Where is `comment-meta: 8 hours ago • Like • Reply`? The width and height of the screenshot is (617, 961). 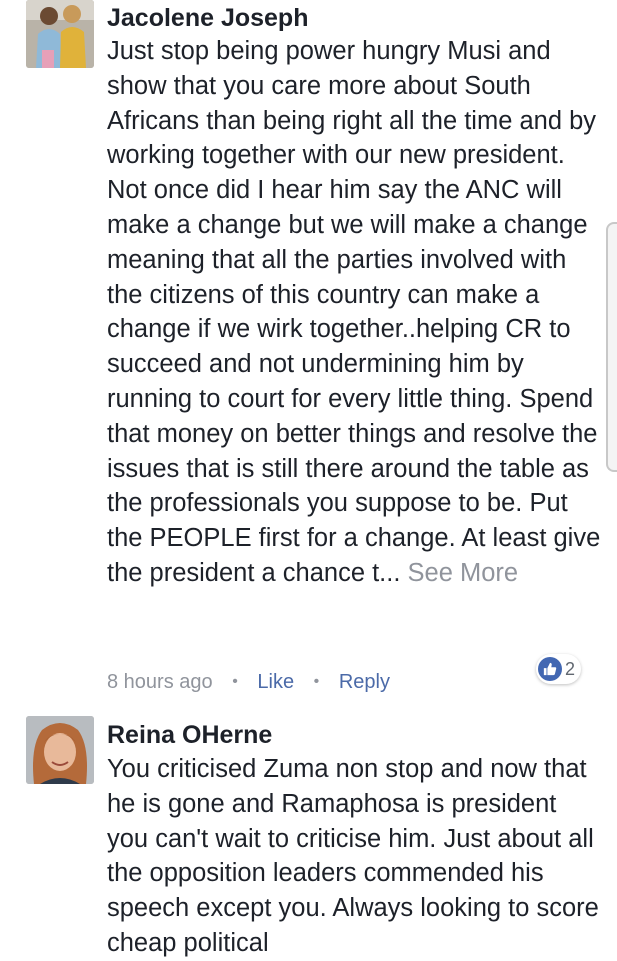 comment-meta: 8 hours ago • Like • Reply is located at coordinates (248, 683).